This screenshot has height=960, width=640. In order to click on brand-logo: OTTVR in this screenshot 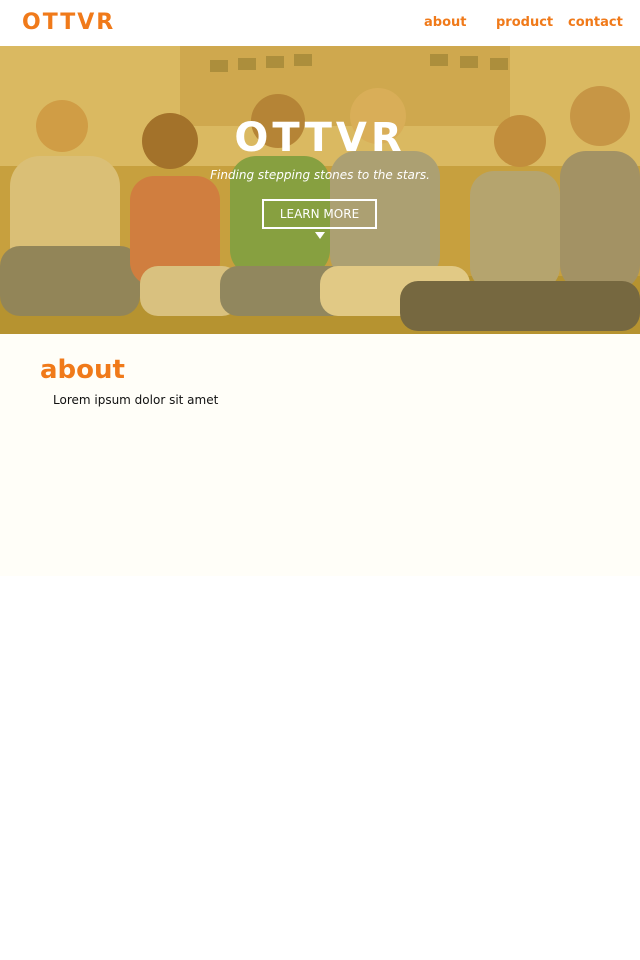, I will do `click(68, 23)`.